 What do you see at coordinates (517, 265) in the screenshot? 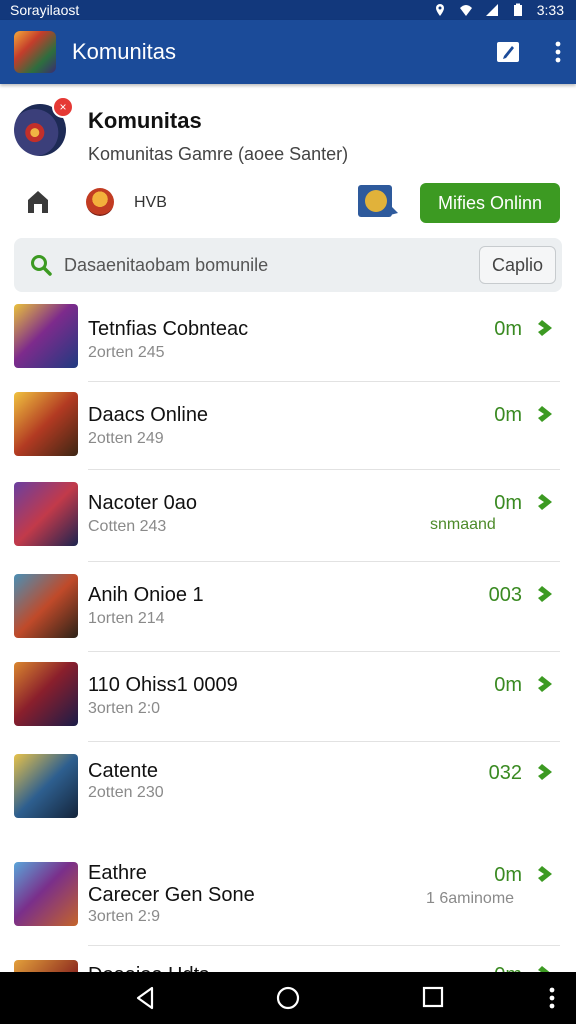
I see `search-button: Caplio` at bounding box center [517, 265].